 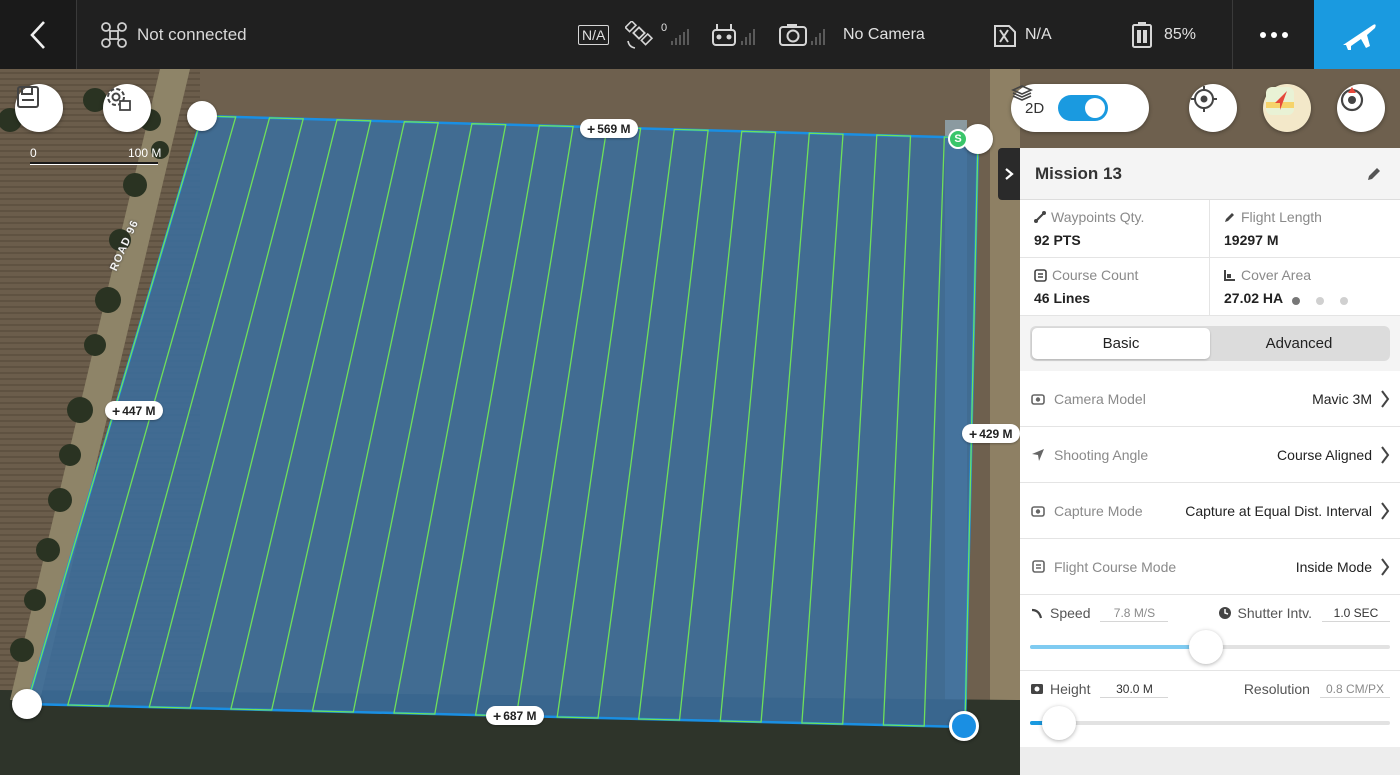 I want to click on scale-max: 100 M, so click(x=145, y=153).